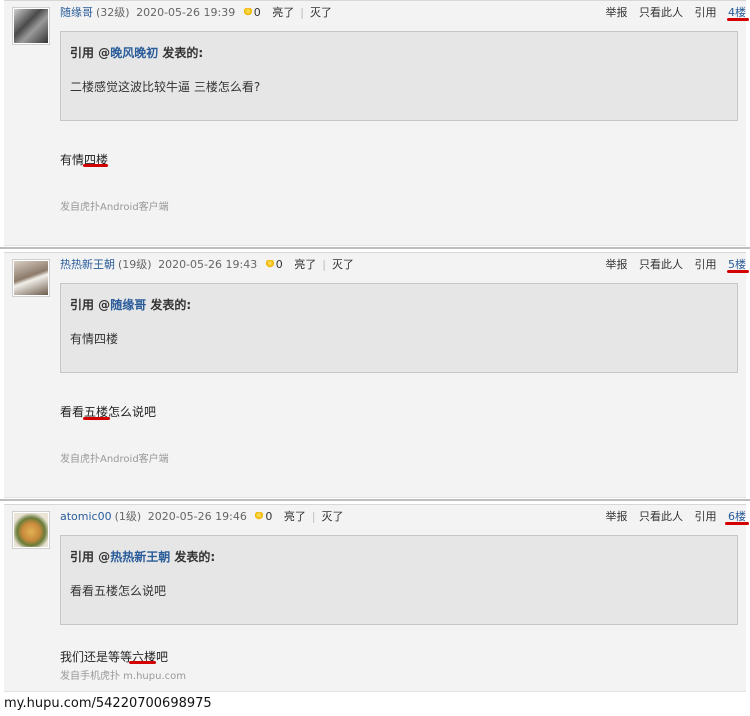  What do you see at coordinates (399, 580) in the screenshot?
I see `quote-block: 引用 @热热新王朝 发表的: 看看五楼怎么说吧` at bounding box center [399, 580].